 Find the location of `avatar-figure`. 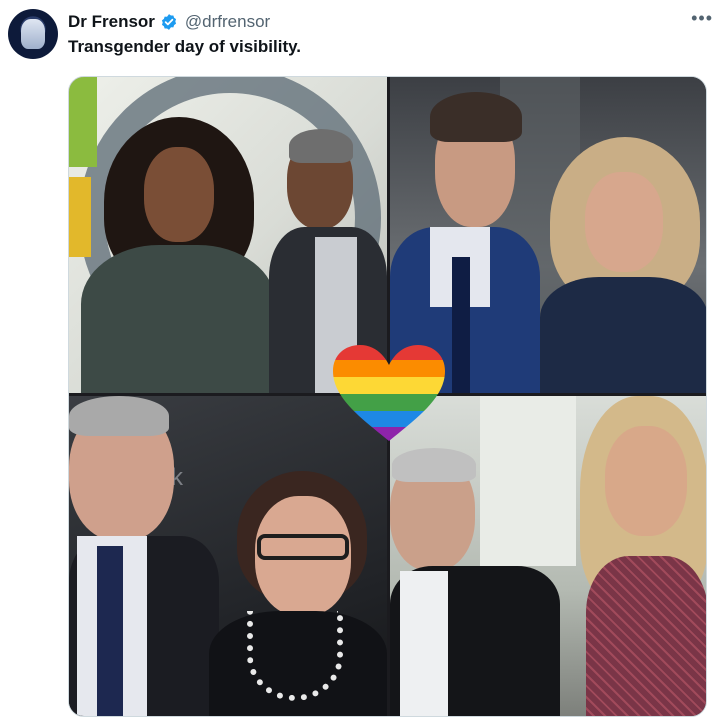

avatar-figure is located at coordinates (33, 34).